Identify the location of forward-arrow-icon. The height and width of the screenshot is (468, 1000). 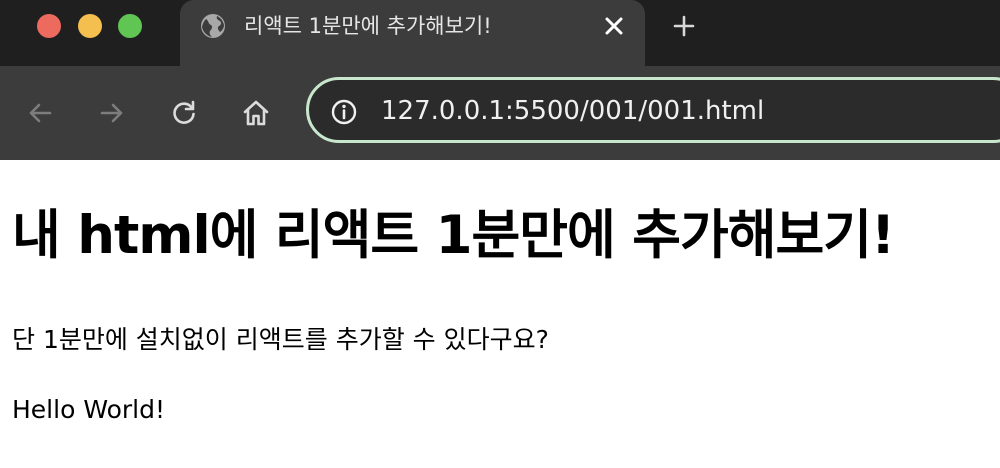
(112, 113).